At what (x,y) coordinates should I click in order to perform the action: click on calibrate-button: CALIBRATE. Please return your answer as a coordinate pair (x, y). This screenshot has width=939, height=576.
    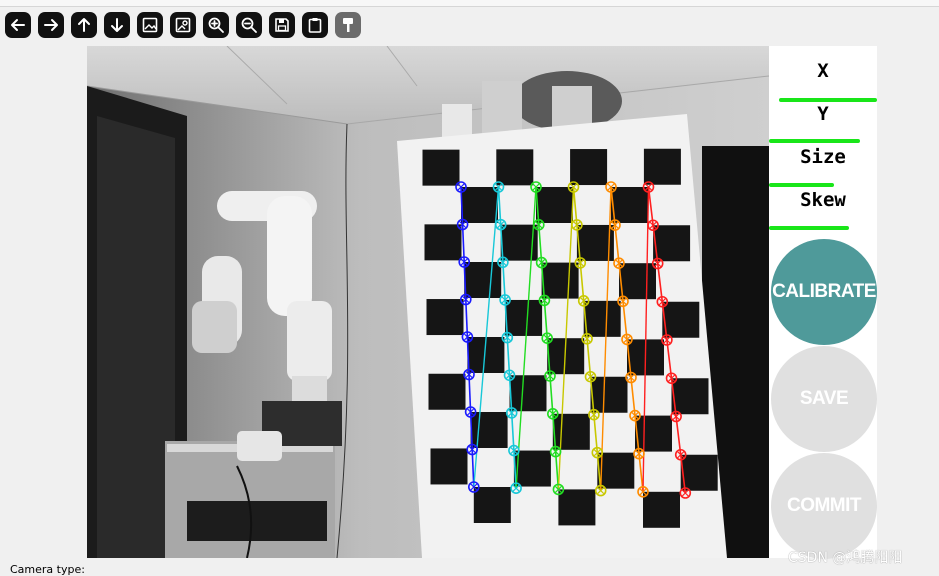
    Looking at the image, I should click on (824, 292).